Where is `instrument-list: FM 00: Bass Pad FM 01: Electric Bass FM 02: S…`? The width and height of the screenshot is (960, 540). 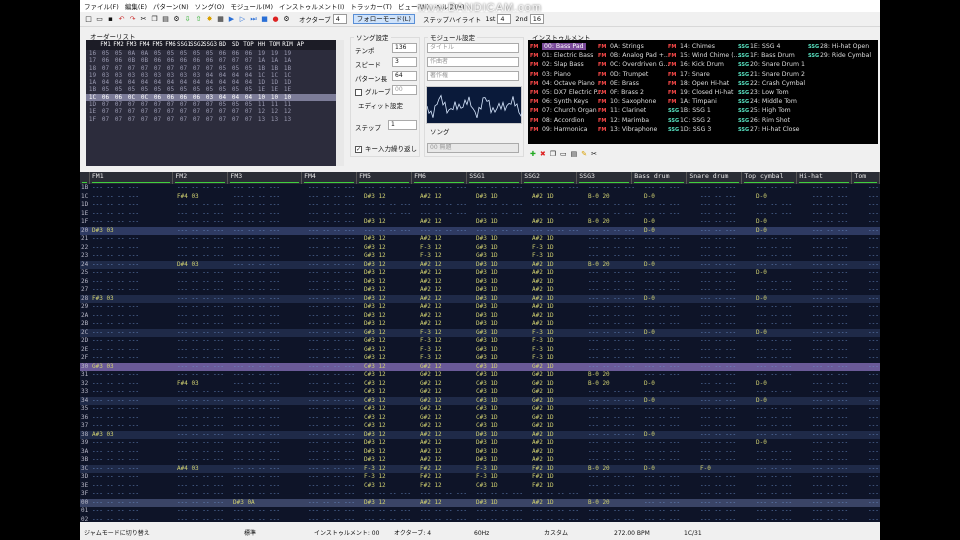 instrument-list: FM 00: Bass Pad FM 01: Electric Bass FM 02: S… is located at coordinates (703, 92).